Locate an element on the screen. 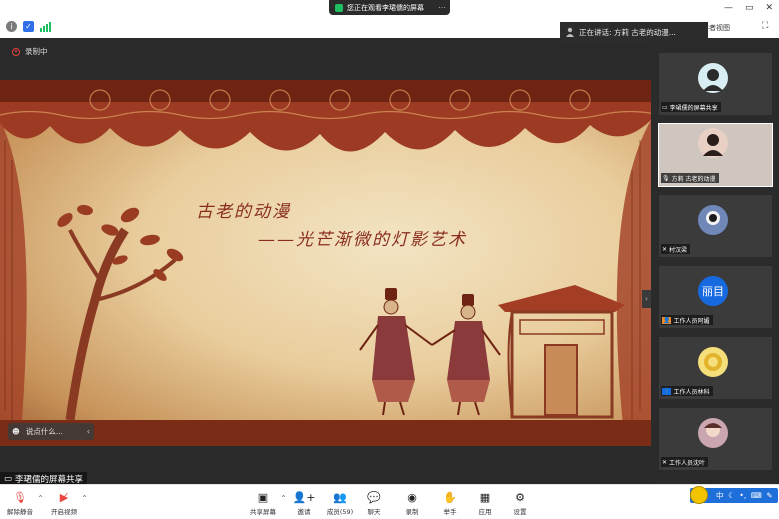  participant-name-row: 👤 工作人员林科 is located at coordinates (687, 391).